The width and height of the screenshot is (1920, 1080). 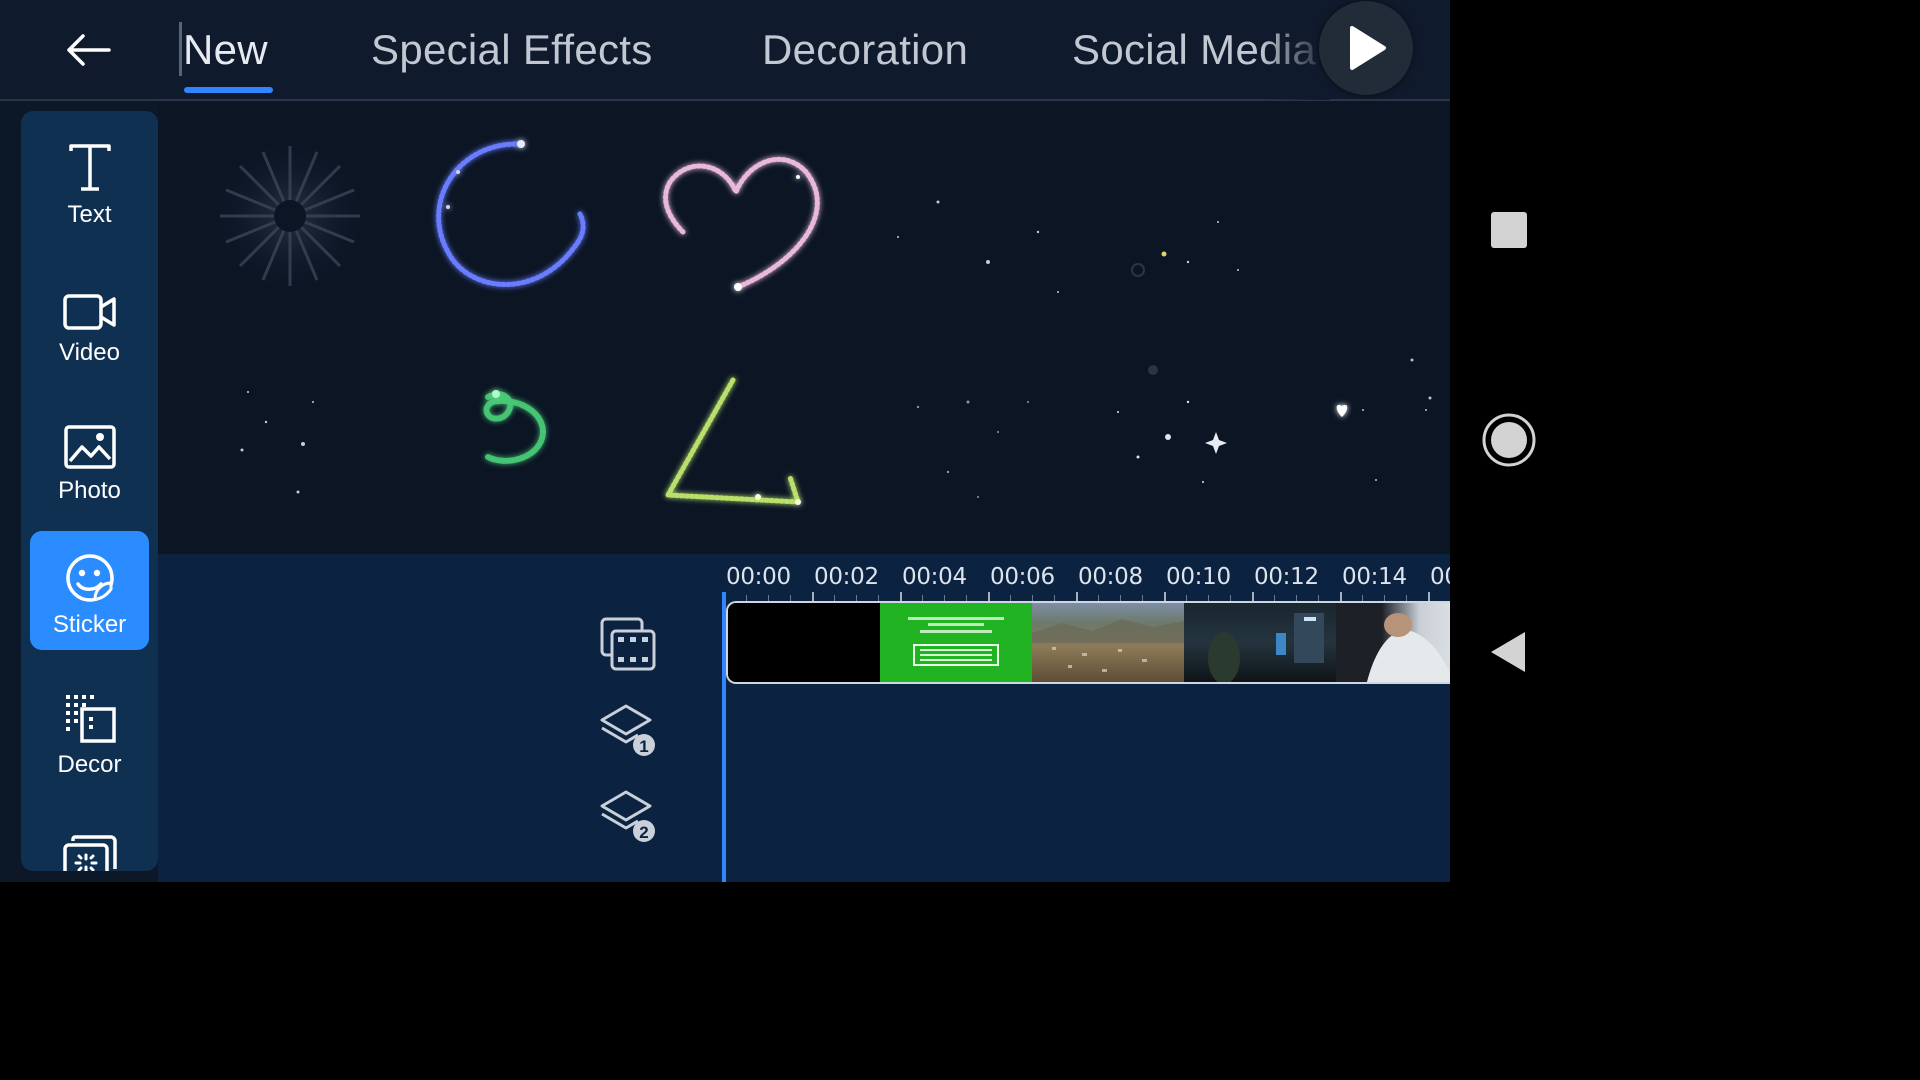 I want to click on sticker-twinkle, so click(x=277, y=442).